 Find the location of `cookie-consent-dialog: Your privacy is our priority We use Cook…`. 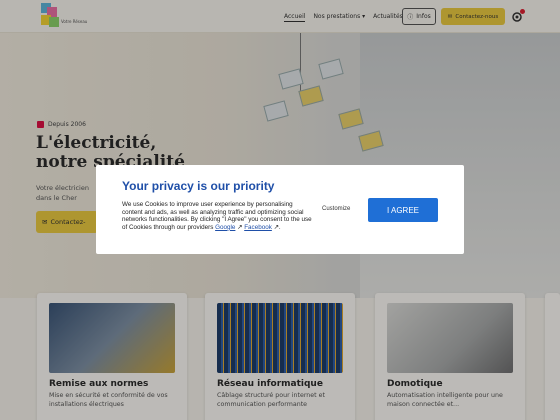

cookie-consent-dialog: Your privacy is our priority We use Cook… is located at coordinates (280, 209).